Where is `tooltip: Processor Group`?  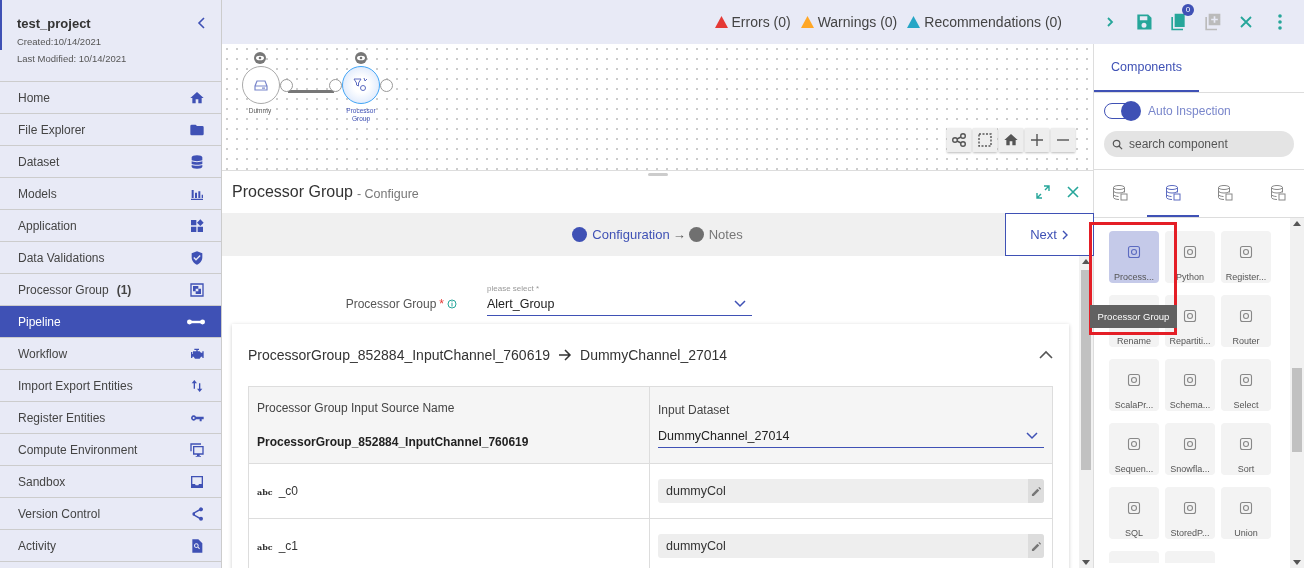 tooltip: Processor Group is located at coordinates (1133, 316).